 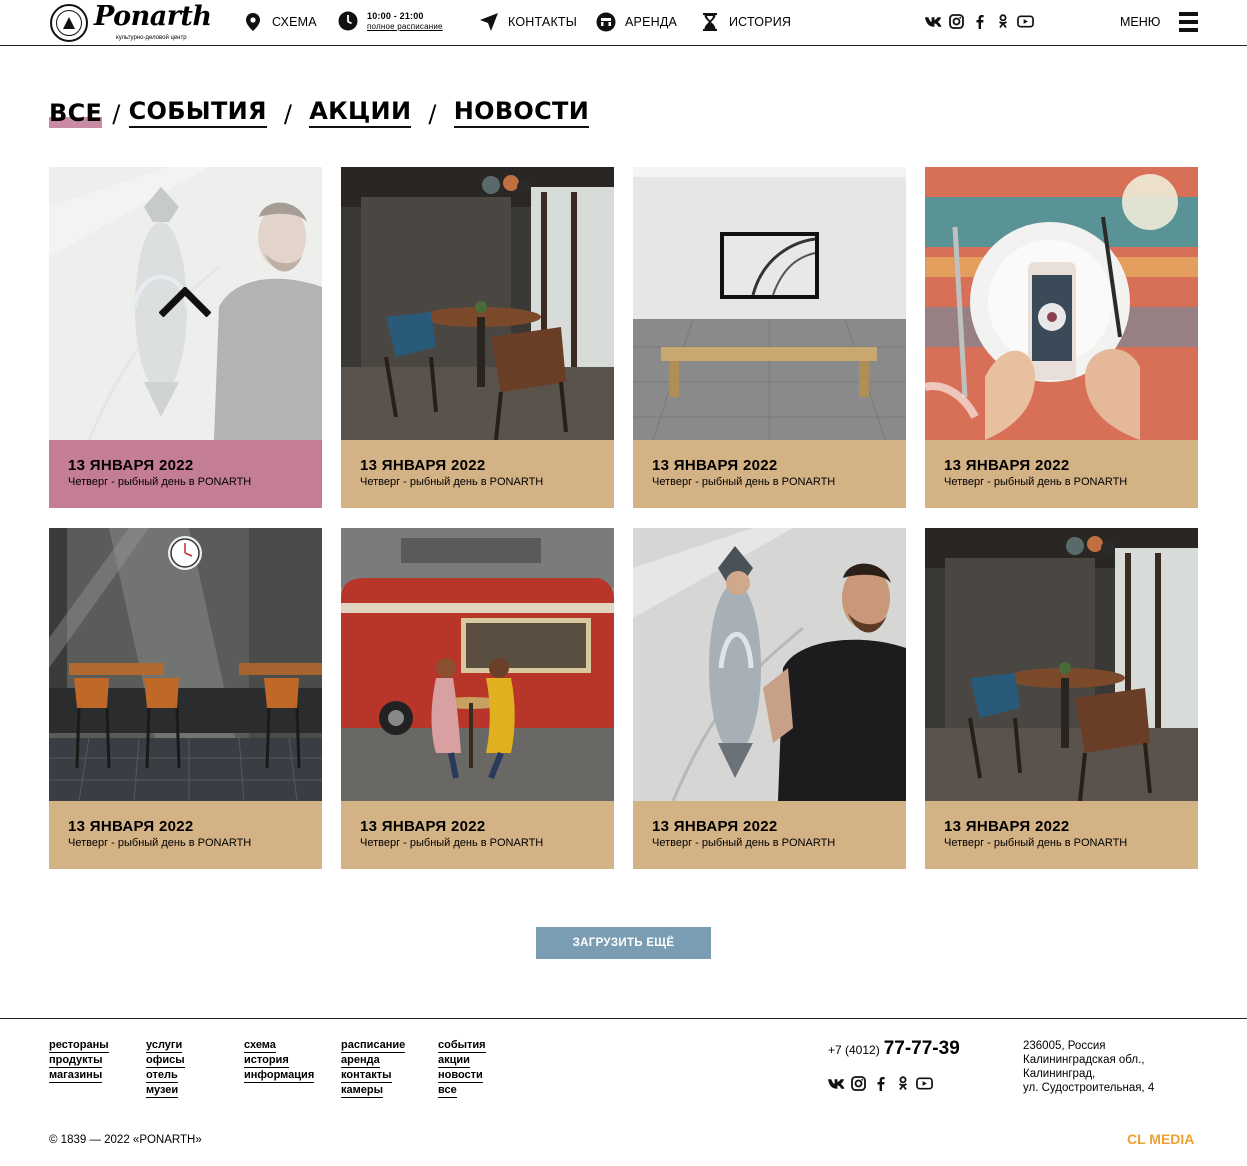 I want to click on footer-phone: +7 (4012) 77-77-39, so click(x=894, y=1049).